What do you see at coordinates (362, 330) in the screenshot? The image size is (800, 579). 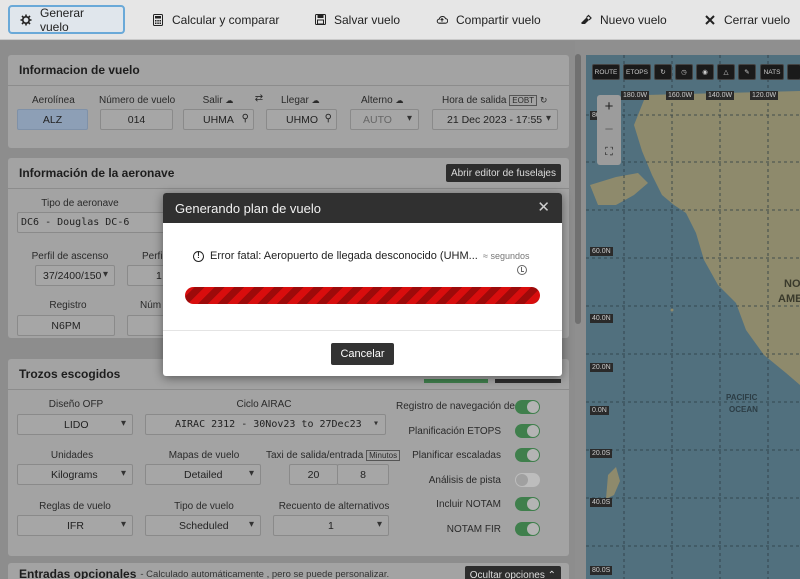 I see `modal-divider` at bounding box center [362, 330].